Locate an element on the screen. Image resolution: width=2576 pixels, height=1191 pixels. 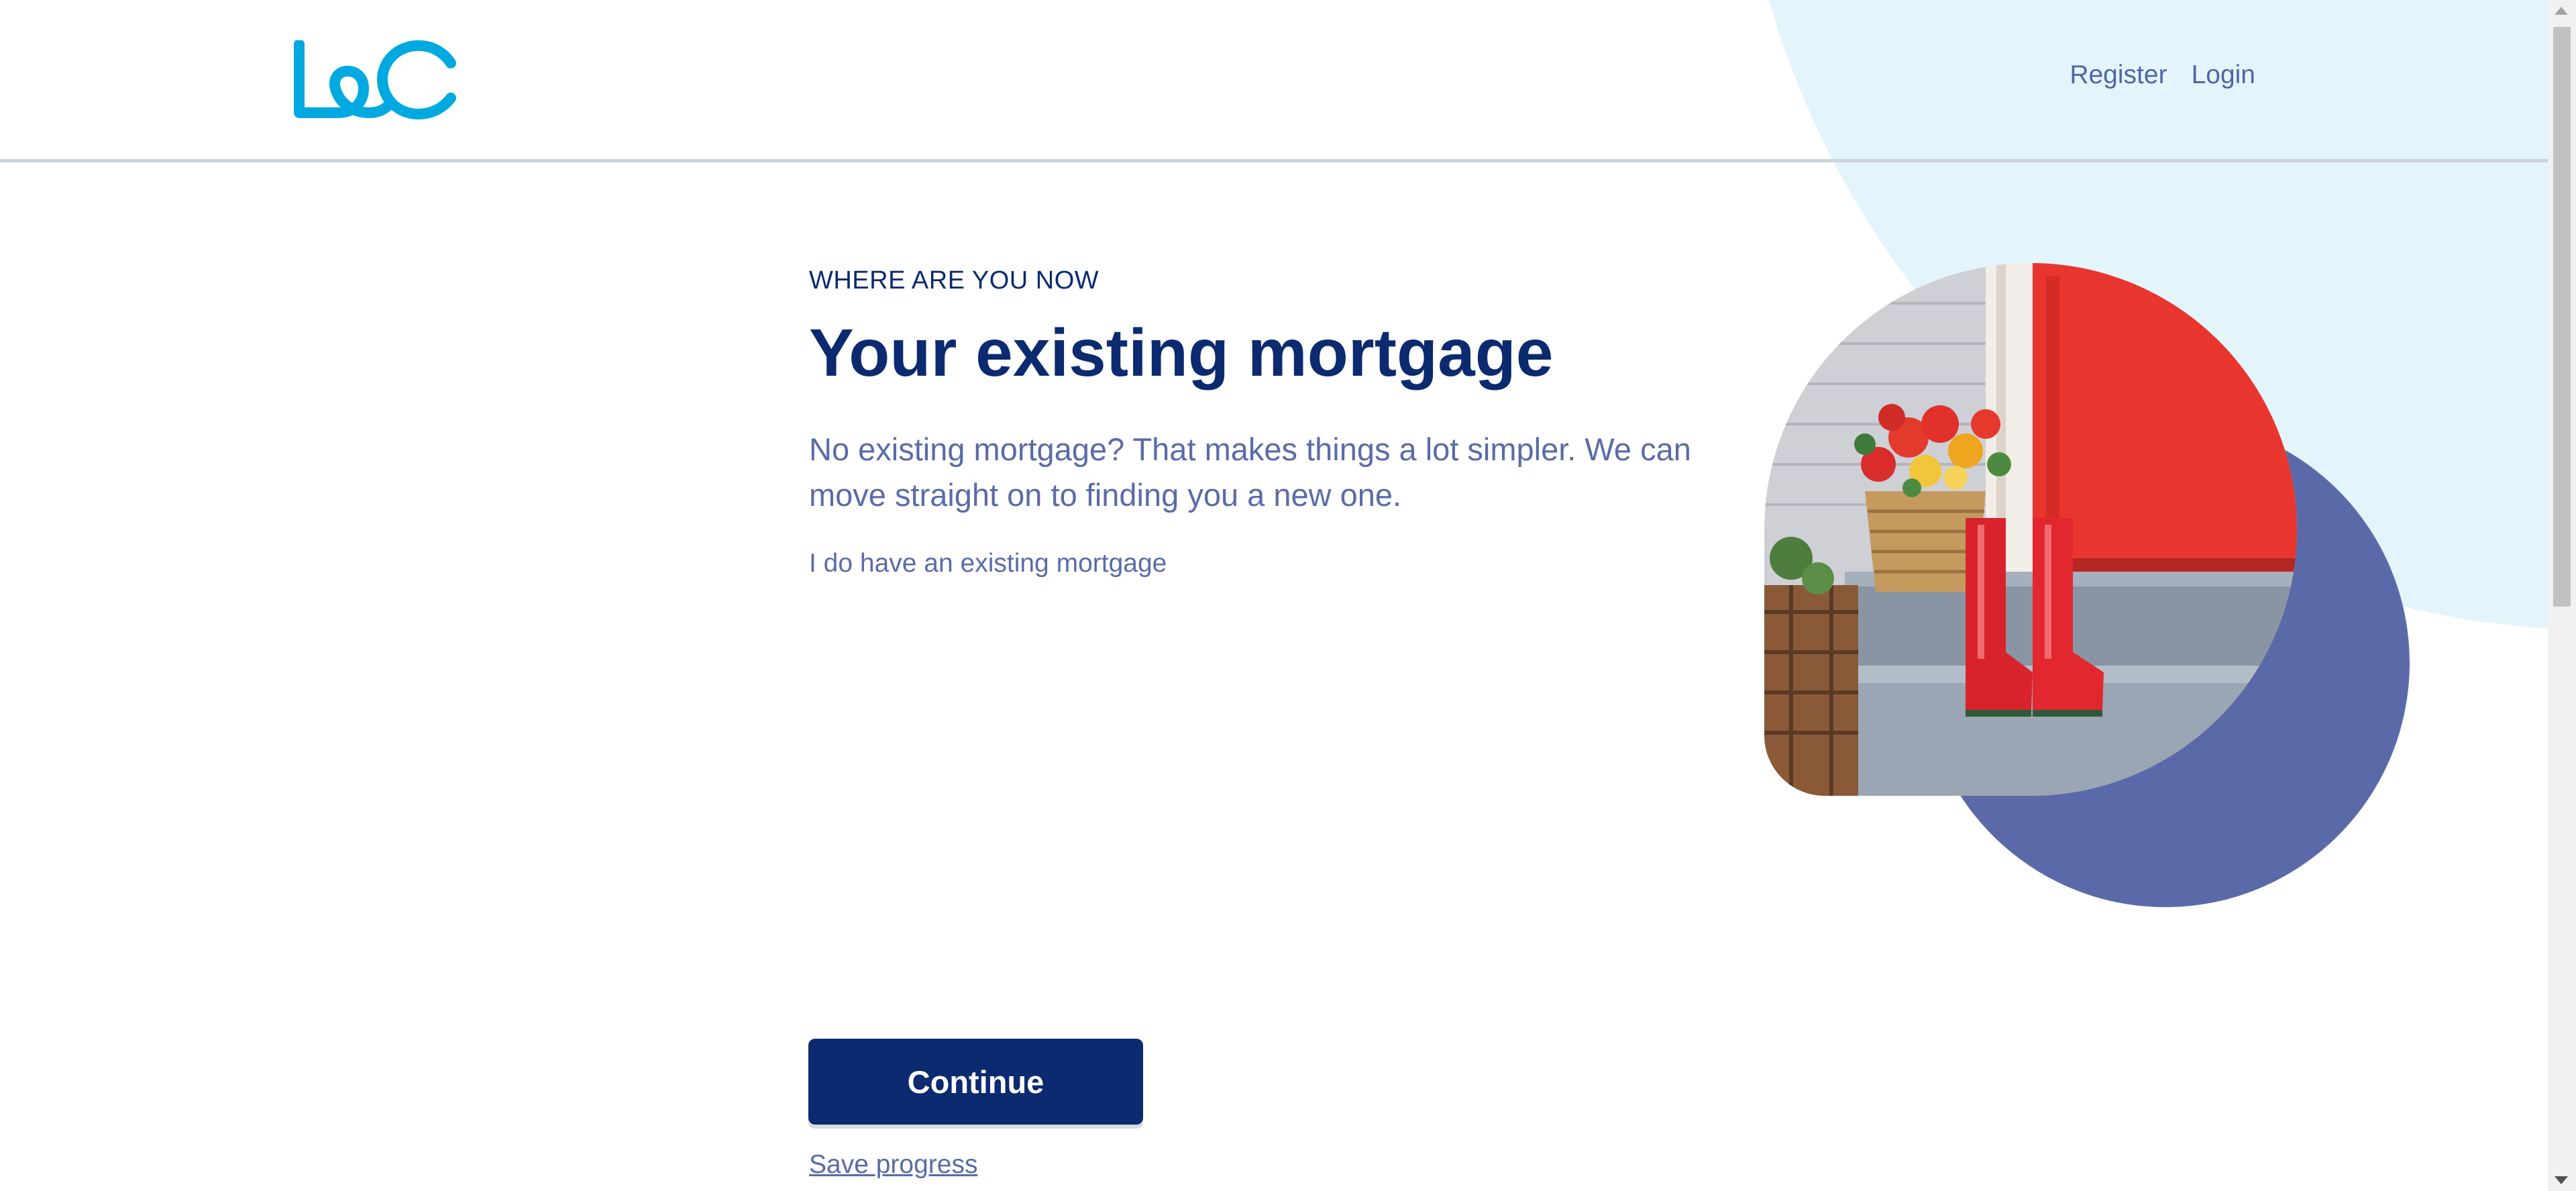
vertical-scrollbar is located at coordinates (2562, 595).